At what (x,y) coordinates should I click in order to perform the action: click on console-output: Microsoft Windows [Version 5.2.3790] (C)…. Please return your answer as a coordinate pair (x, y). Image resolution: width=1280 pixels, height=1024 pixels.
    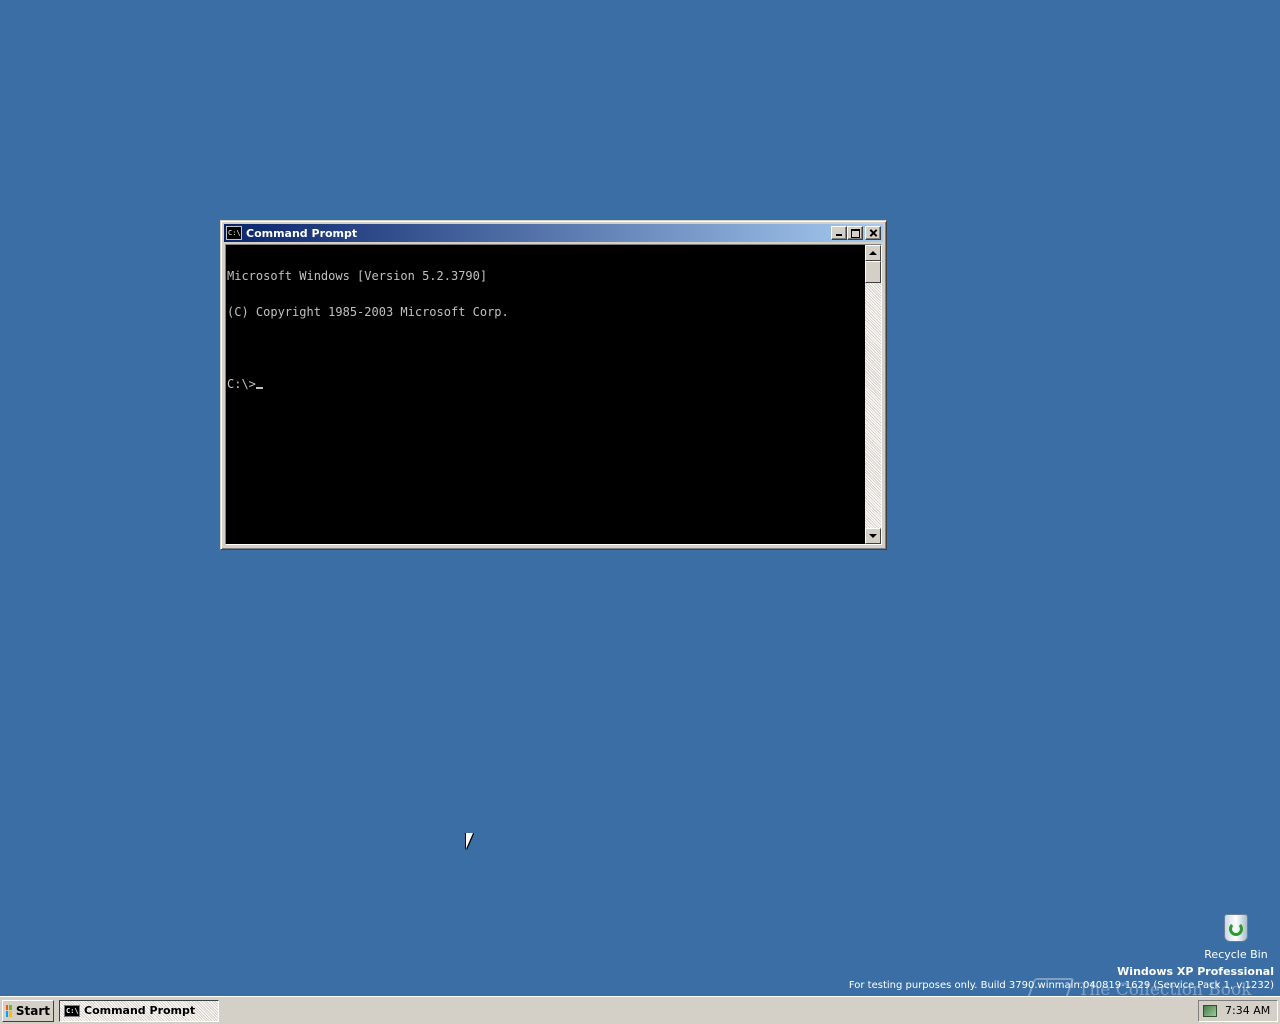
    Looking at the image, I should click on (545, 394).